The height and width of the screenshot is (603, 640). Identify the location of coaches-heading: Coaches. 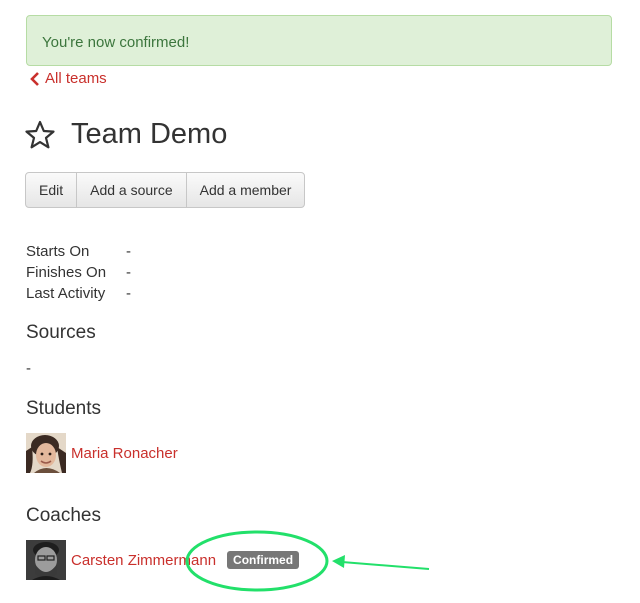
(63, 515).